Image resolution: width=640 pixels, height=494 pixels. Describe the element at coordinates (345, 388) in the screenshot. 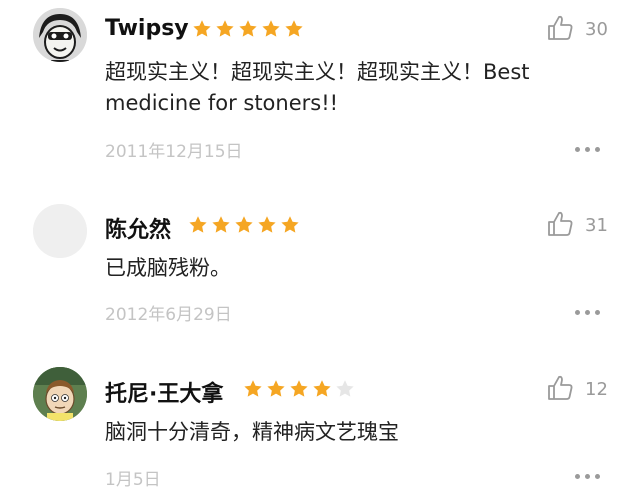

I see `star-empty-icon` at that location.